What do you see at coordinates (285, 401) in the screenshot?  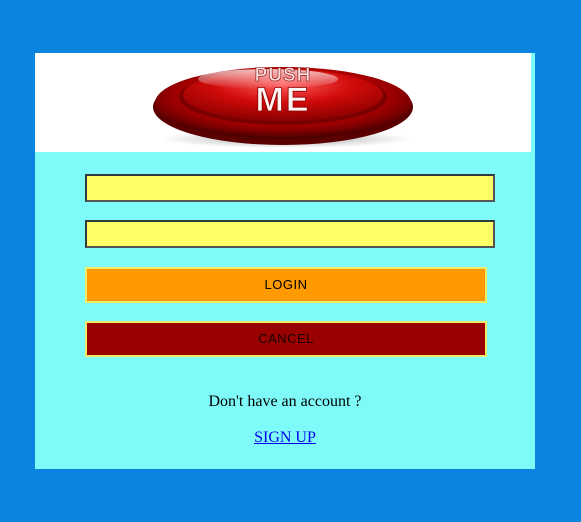 I see `no-account-text: Don't have an account ?` at bounding box center [285, 401].